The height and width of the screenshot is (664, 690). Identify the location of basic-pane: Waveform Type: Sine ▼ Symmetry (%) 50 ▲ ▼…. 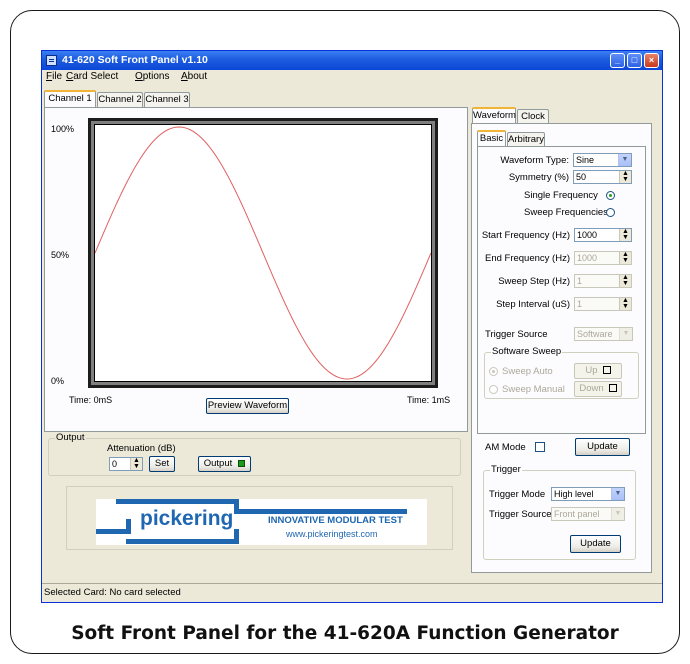
(561, 290).